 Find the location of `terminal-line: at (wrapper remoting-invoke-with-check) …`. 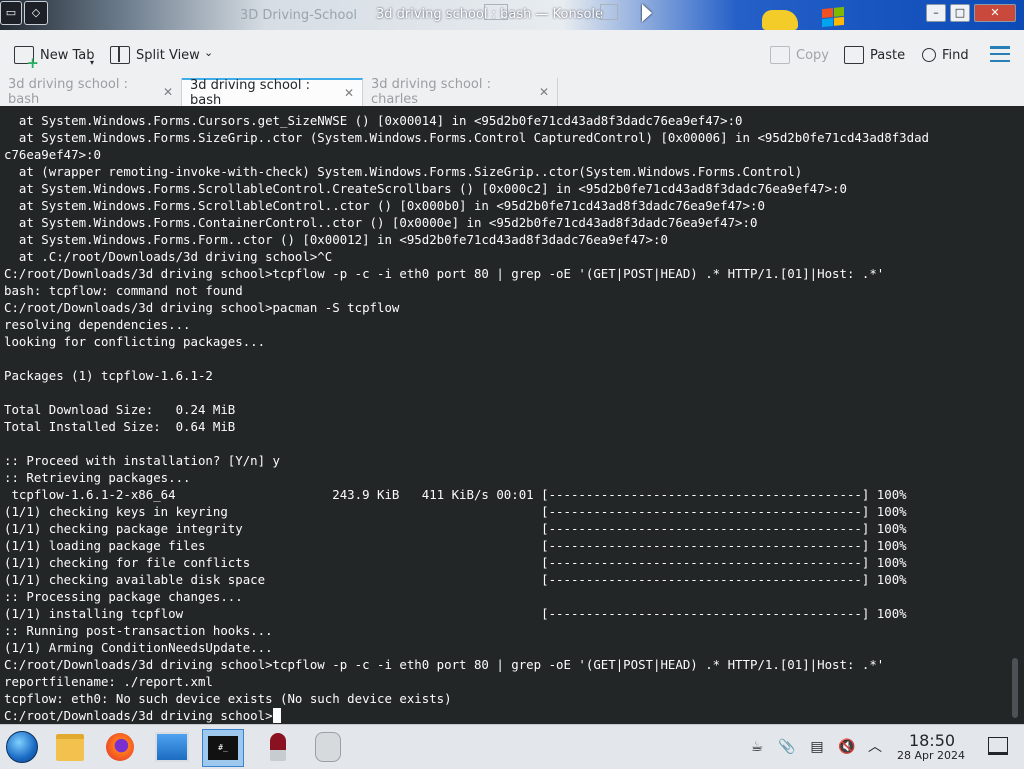

terminal-line: at (wrapper remoting-invoke-with-check) … is located at coordinates (403, 171).